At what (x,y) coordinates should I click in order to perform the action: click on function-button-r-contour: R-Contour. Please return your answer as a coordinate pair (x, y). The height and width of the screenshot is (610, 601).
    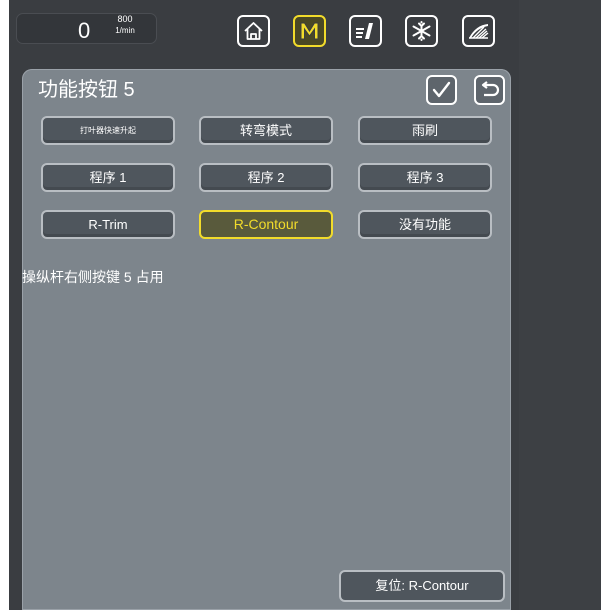
    Looking at the image, I should click on (266, 224).